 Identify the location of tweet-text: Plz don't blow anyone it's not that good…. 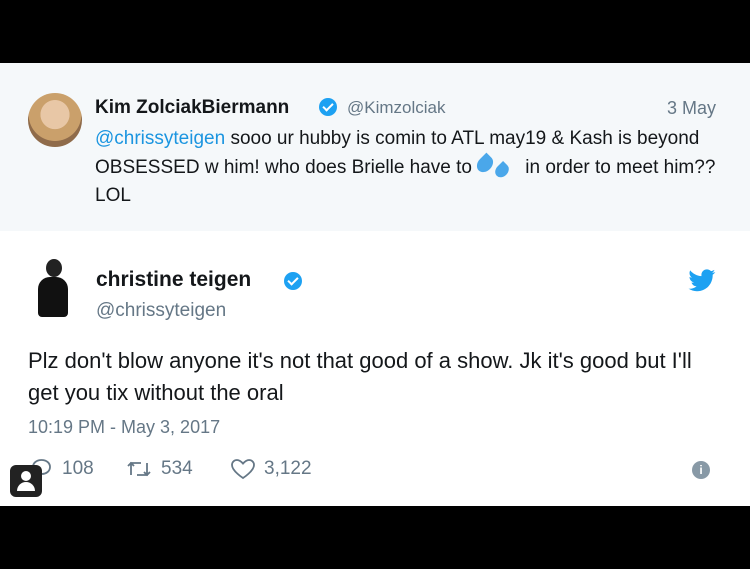
(360, 376).